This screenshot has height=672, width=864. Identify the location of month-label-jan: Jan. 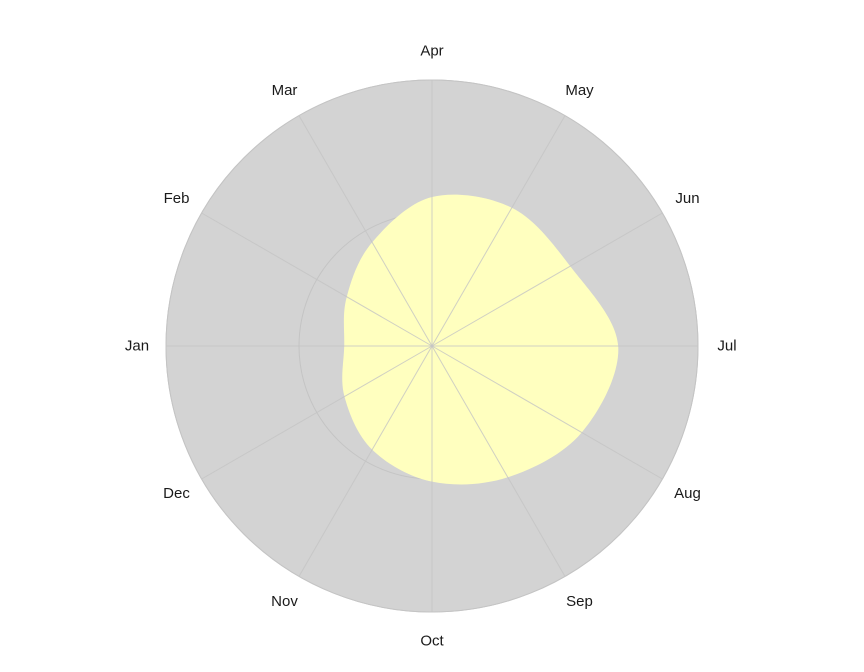
(137, 346).